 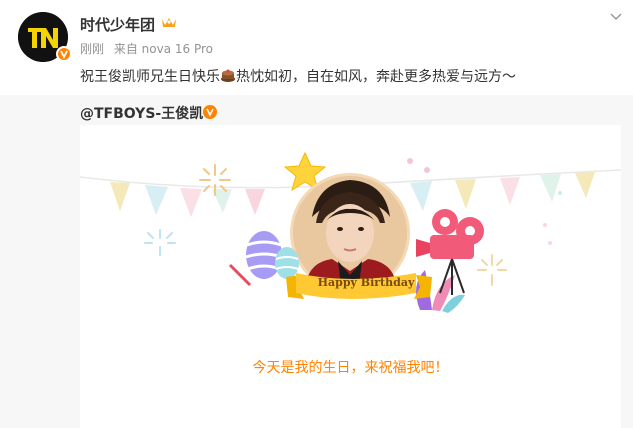 What do you see at coordinates (163, 49) in the screenshot?
I see `post-source: 来自 nova 16 Pro` at bounding box center [163, 49].